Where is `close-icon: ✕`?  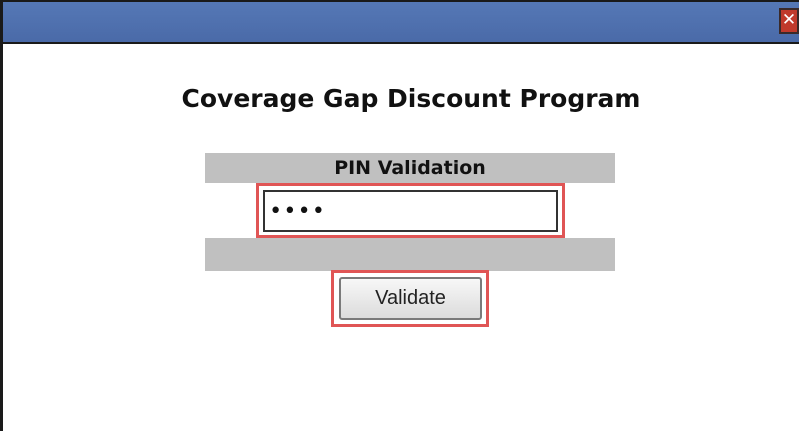
close-icon: ✕ is located at coordinates (789, 21).